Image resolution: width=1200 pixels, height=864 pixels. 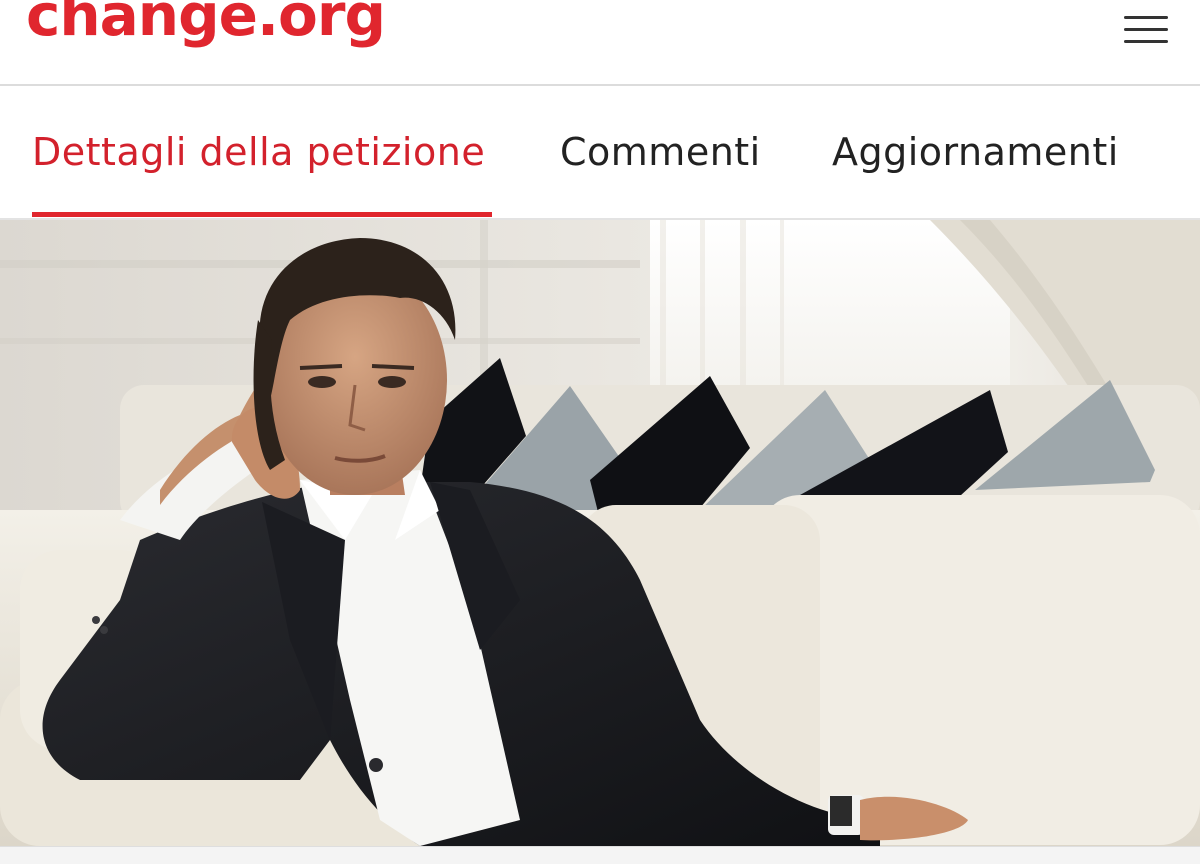 What do you see at coordinates (258, 152) in the screenshot?
I see `tab-petition-details: Dettagli della petizione` at bounding box center [258, 152].